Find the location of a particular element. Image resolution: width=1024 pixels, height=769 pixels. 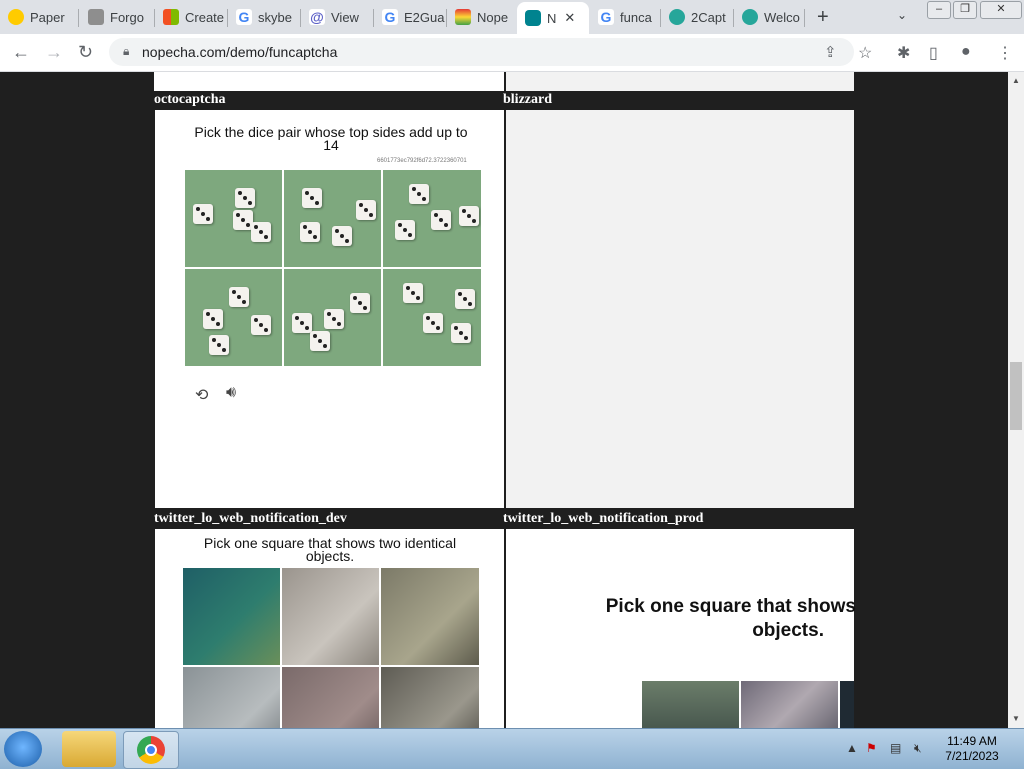

url-text: nopecha.com/demo/funcaptcha is located at coordinates (239, 52).